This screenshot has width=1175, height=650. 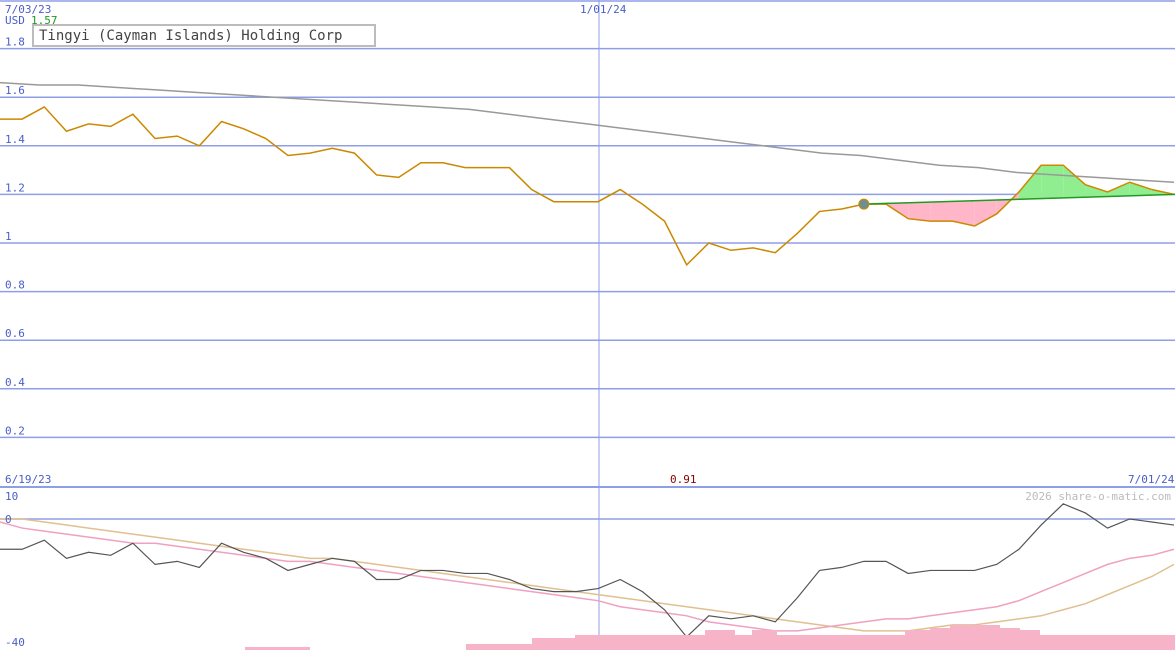 I want to click on gain-area, so click(x=1052, y=182).